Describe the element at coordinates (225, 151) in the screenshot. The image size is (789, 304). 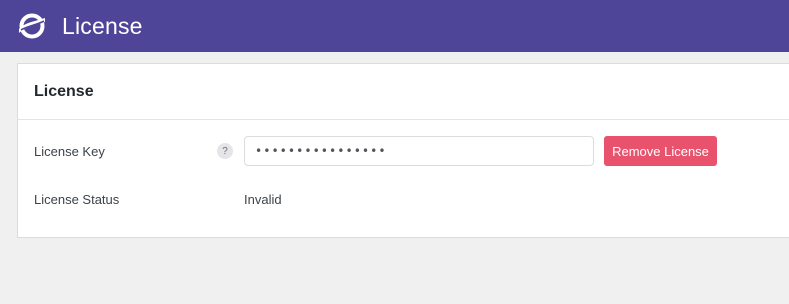
I see `help-icon: ?` at that location.